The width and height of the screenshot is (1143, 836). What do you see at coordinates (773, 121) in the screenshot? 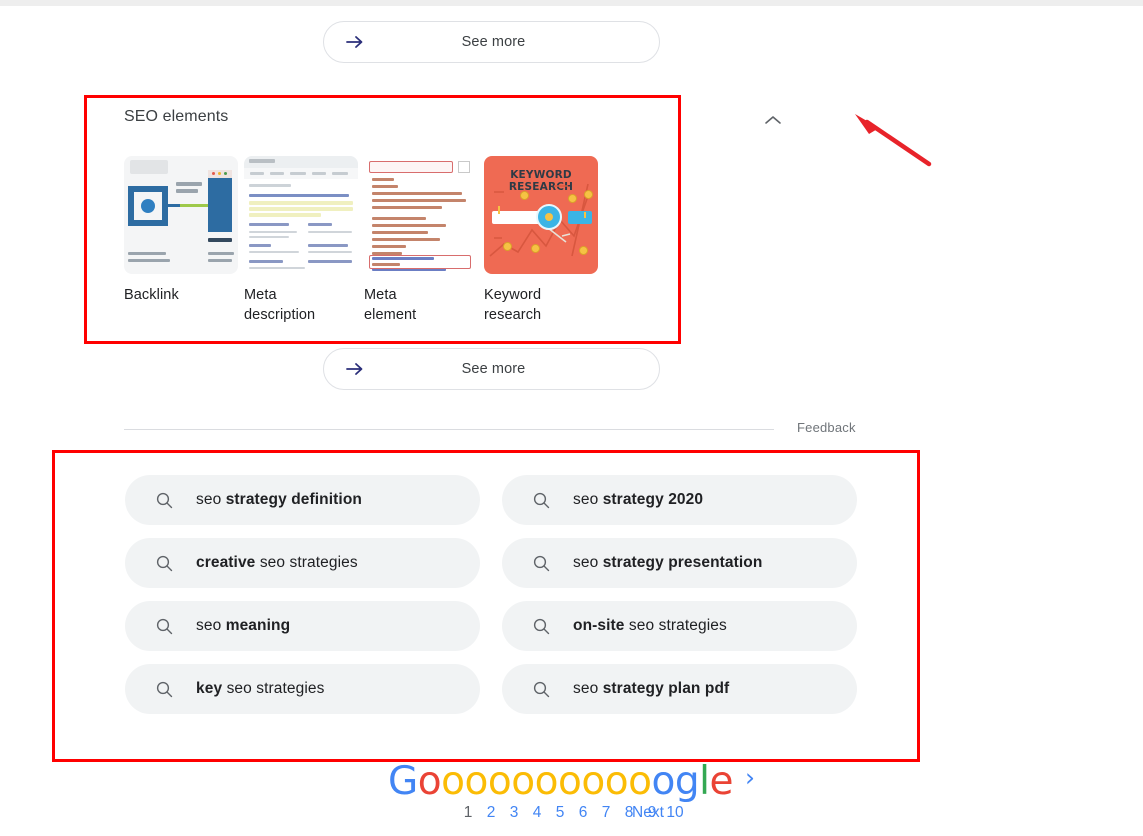
I see `chevron-up-icon` at bounding box center [773, 121].